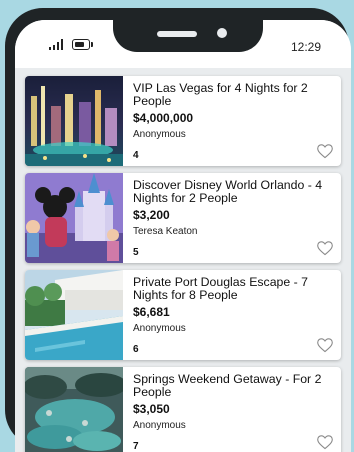 The height and width of the screenshot is (452, 354). Describe the element at coordinates (74, 218) in the screenshot. I see `disney-image` at that location.